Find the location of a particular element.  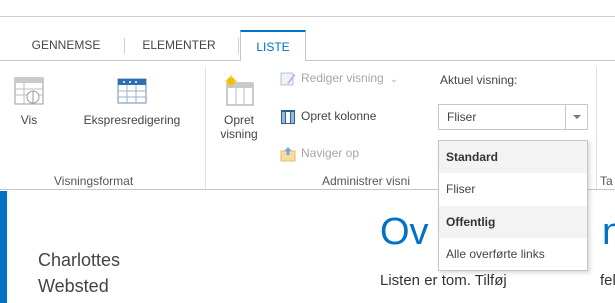

site-name-line-2: Websted is located at coordinates (73, 286).